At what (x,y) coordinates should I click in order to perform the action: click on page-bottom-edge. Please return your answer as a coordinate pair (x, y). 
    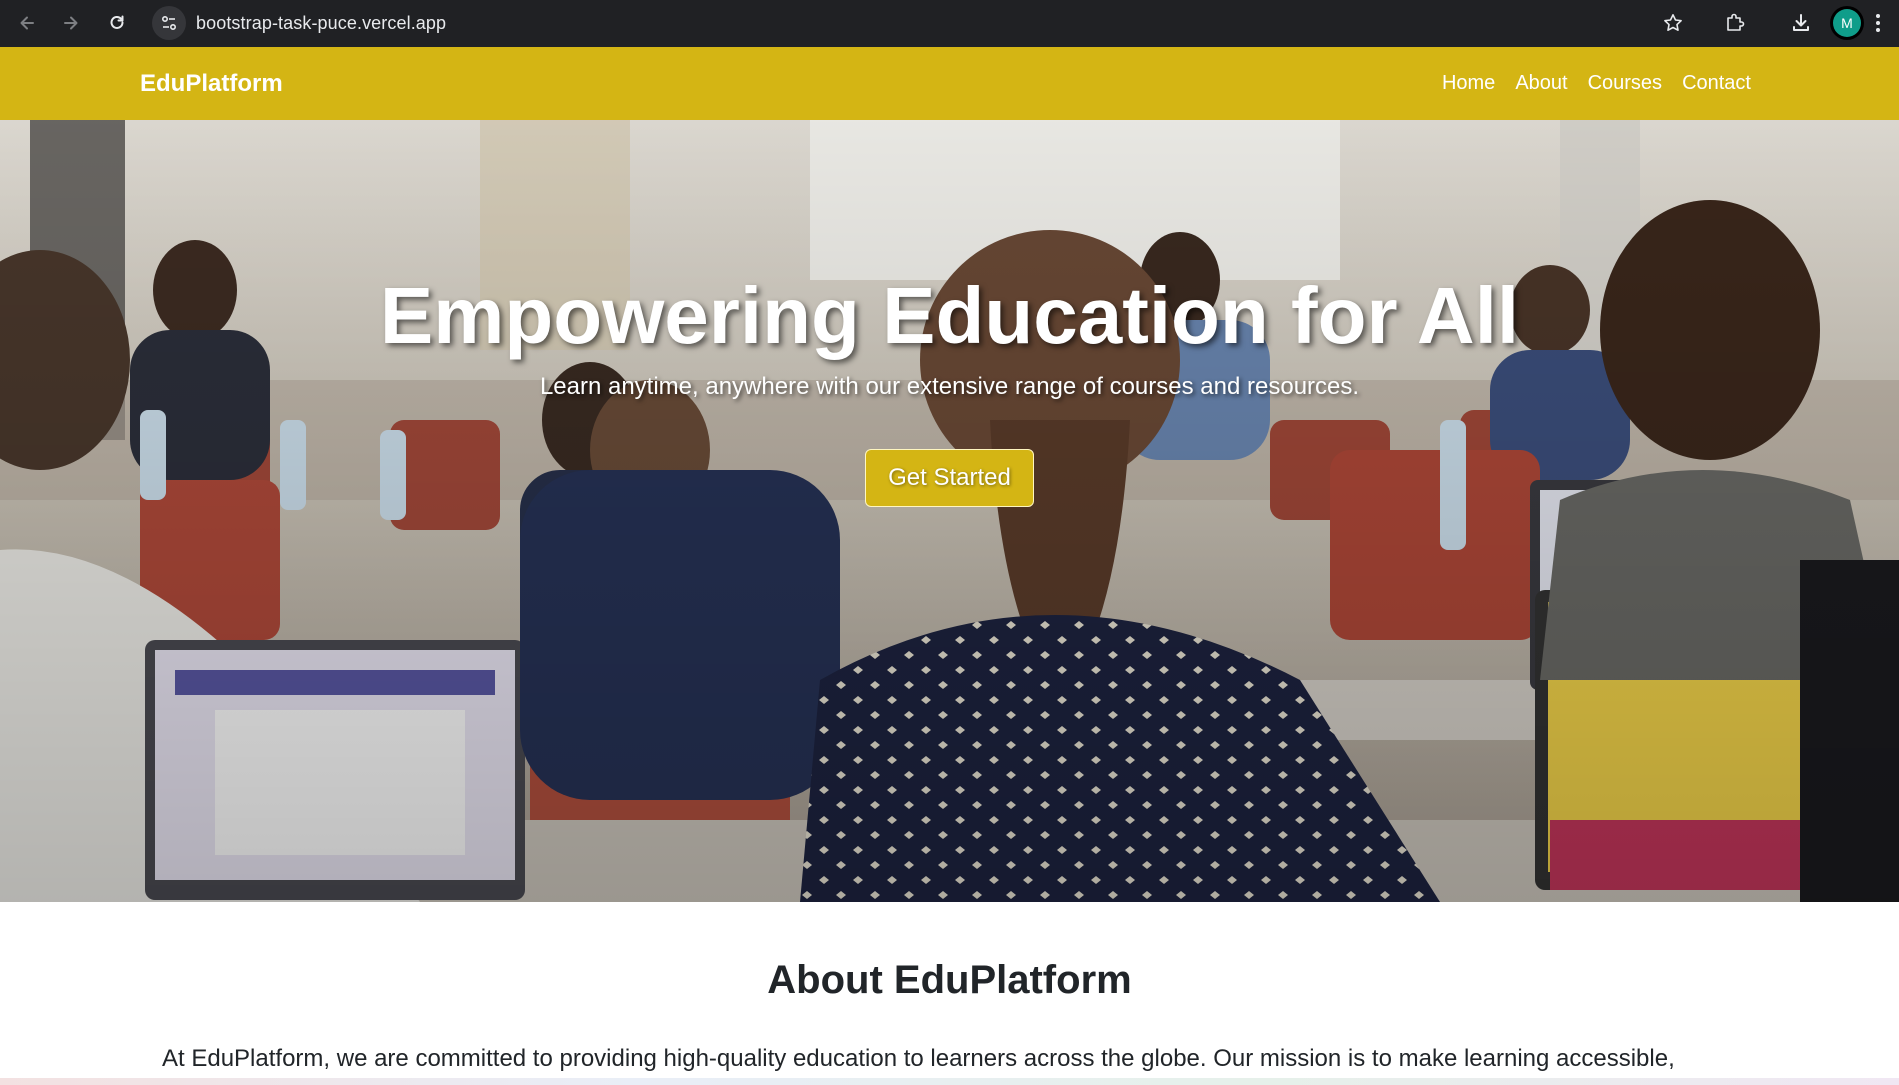
    Looking at the image, I should click on (949, 1081).